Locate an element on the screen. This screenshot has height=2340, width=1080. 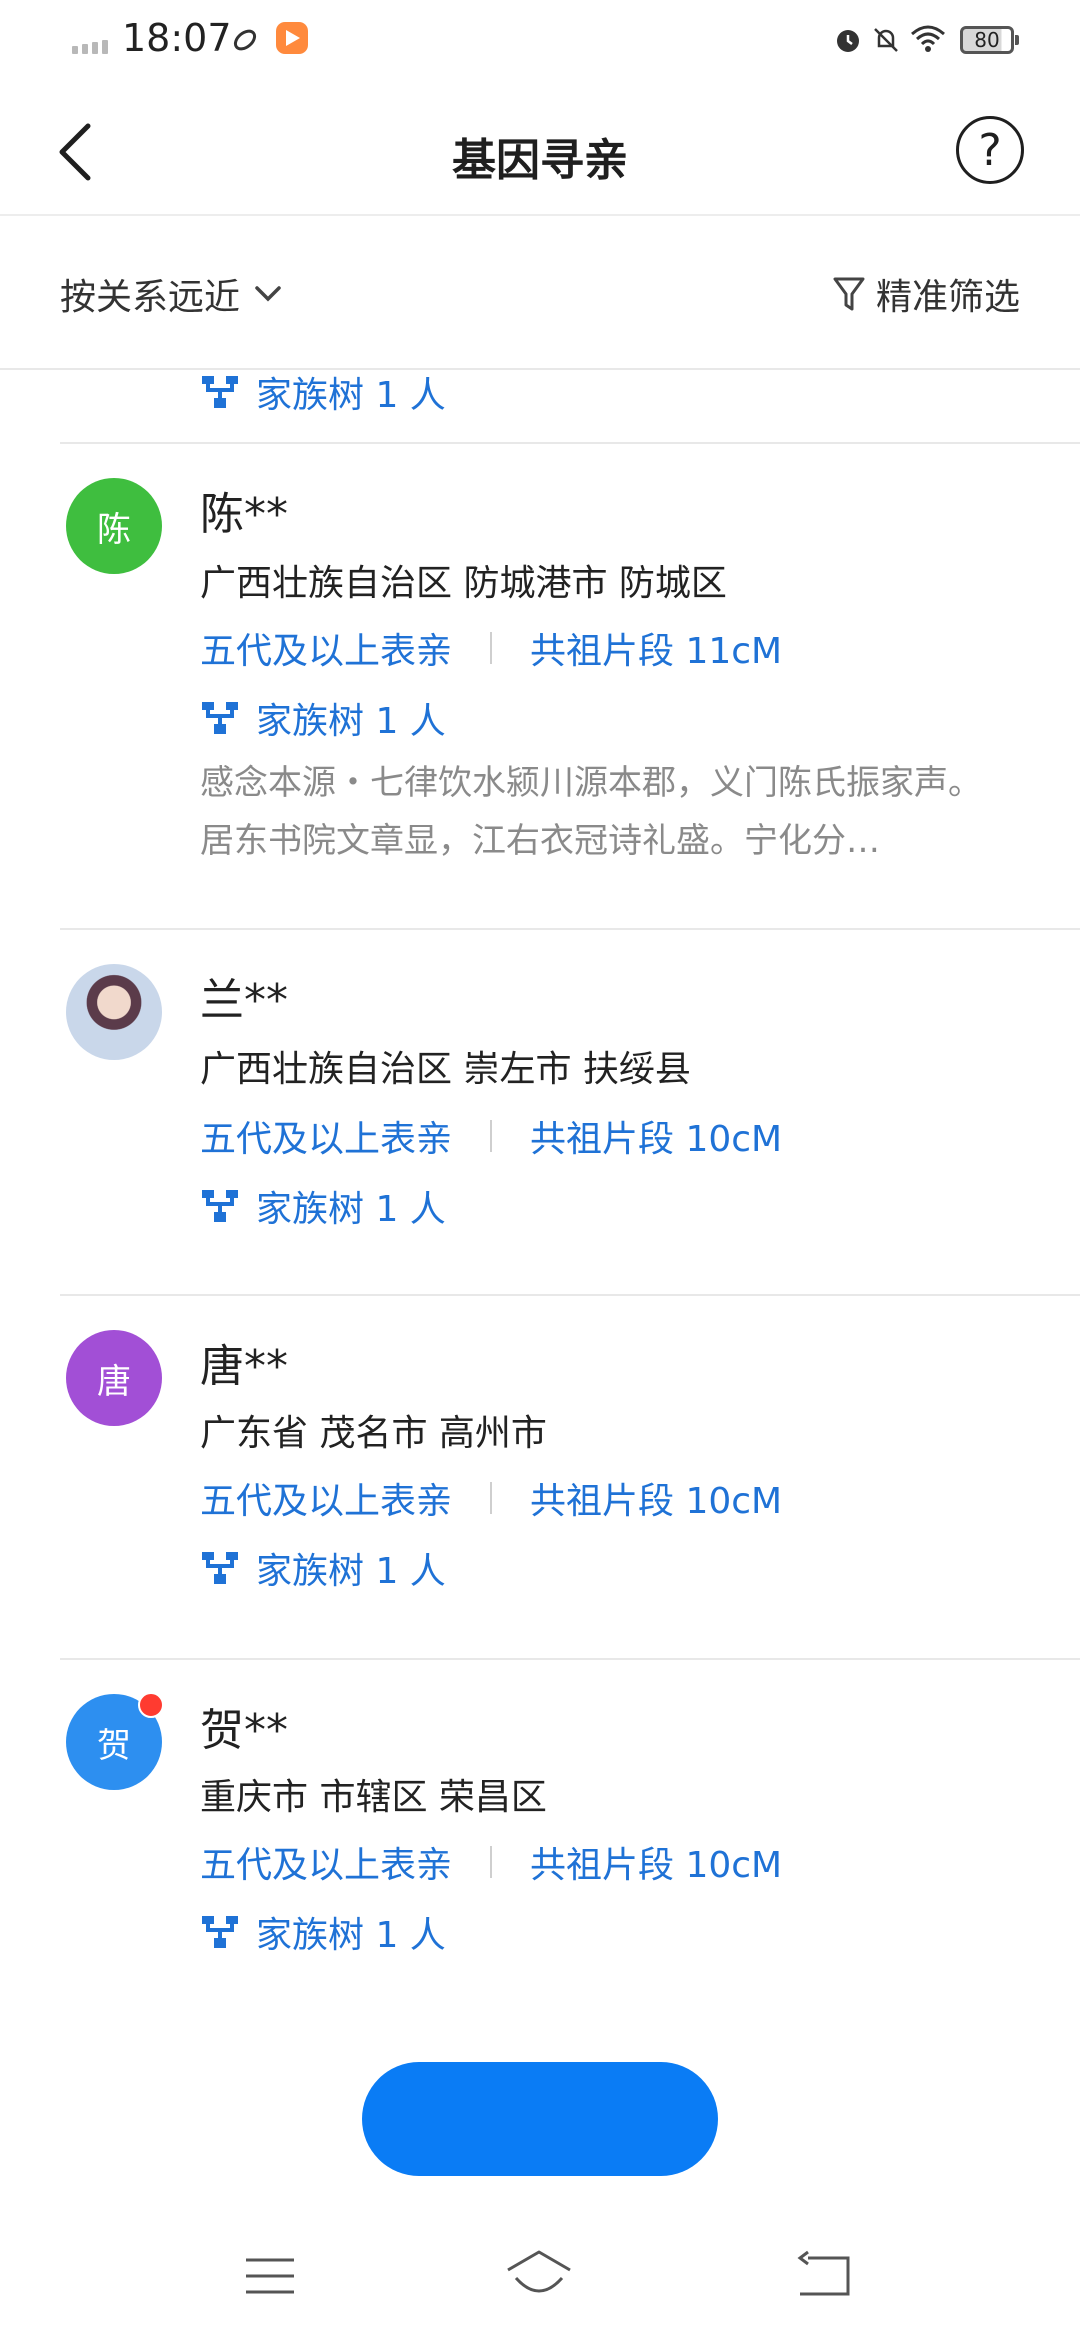
status-time: 18:07 is located at coordinates (177, 38).